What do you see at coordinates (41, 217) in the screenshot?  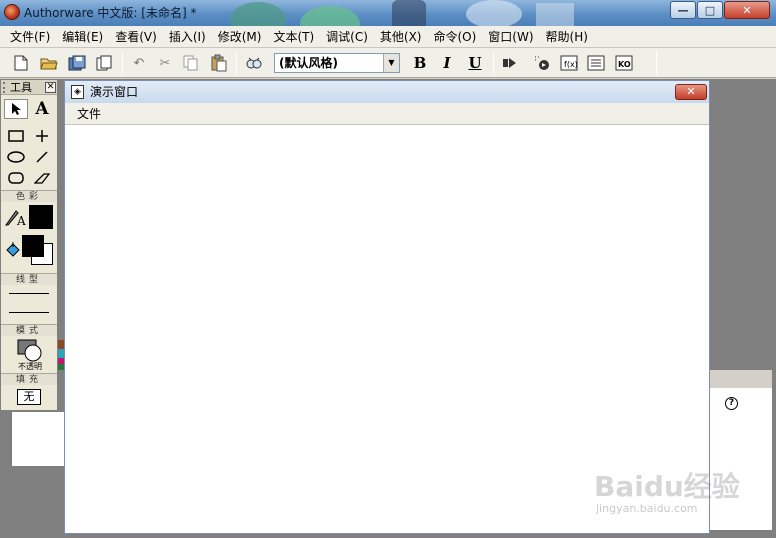 I see `line-color-swatch` at bounding box center [41, 217].